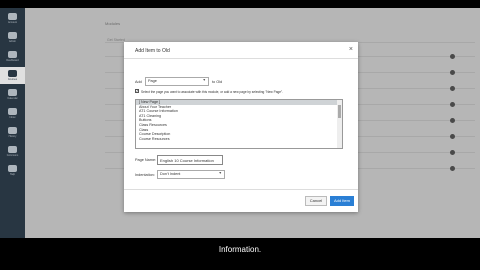  Describe the element at coordinates (240, 249) in the screenshot. I see `video-caption: Information.` at that location.